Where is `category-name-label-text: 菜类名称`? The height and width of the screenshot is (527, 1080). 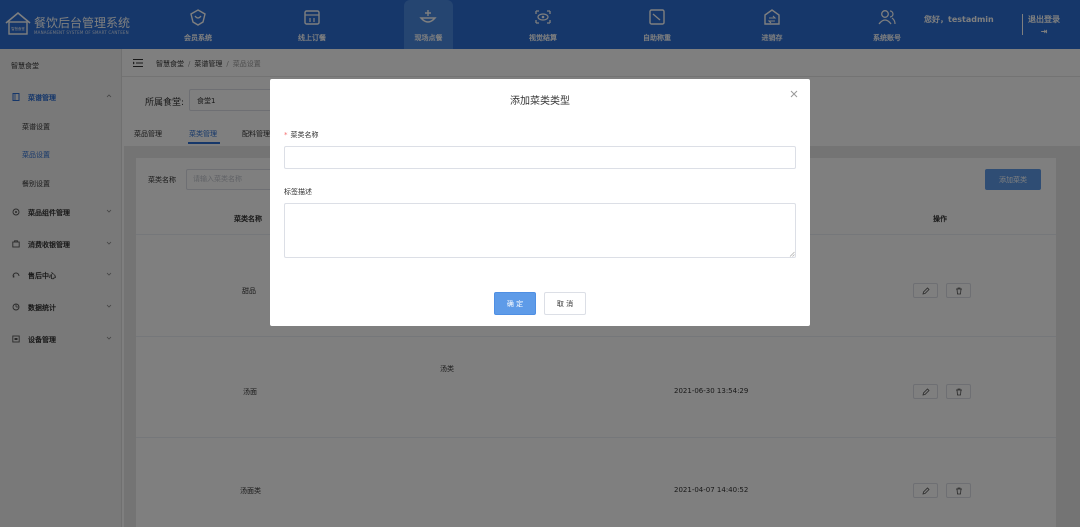 category-name-label-text: 菜类名称 is located at coordinates (304, 135).